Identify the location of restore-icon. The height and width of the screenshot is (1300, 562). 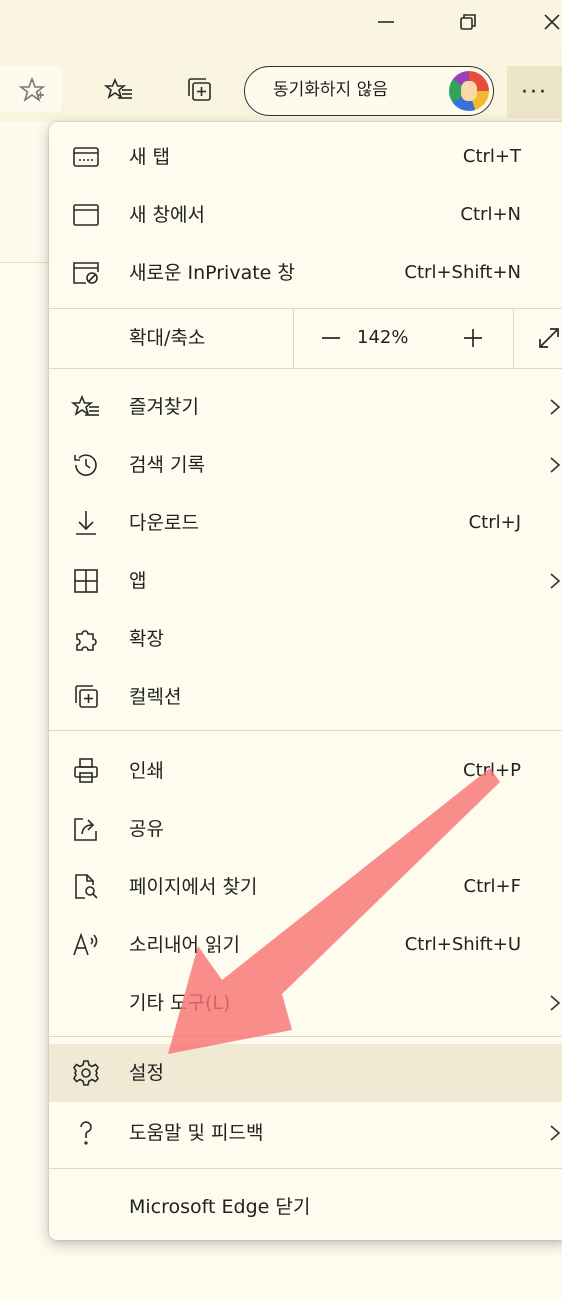
(468, 22).